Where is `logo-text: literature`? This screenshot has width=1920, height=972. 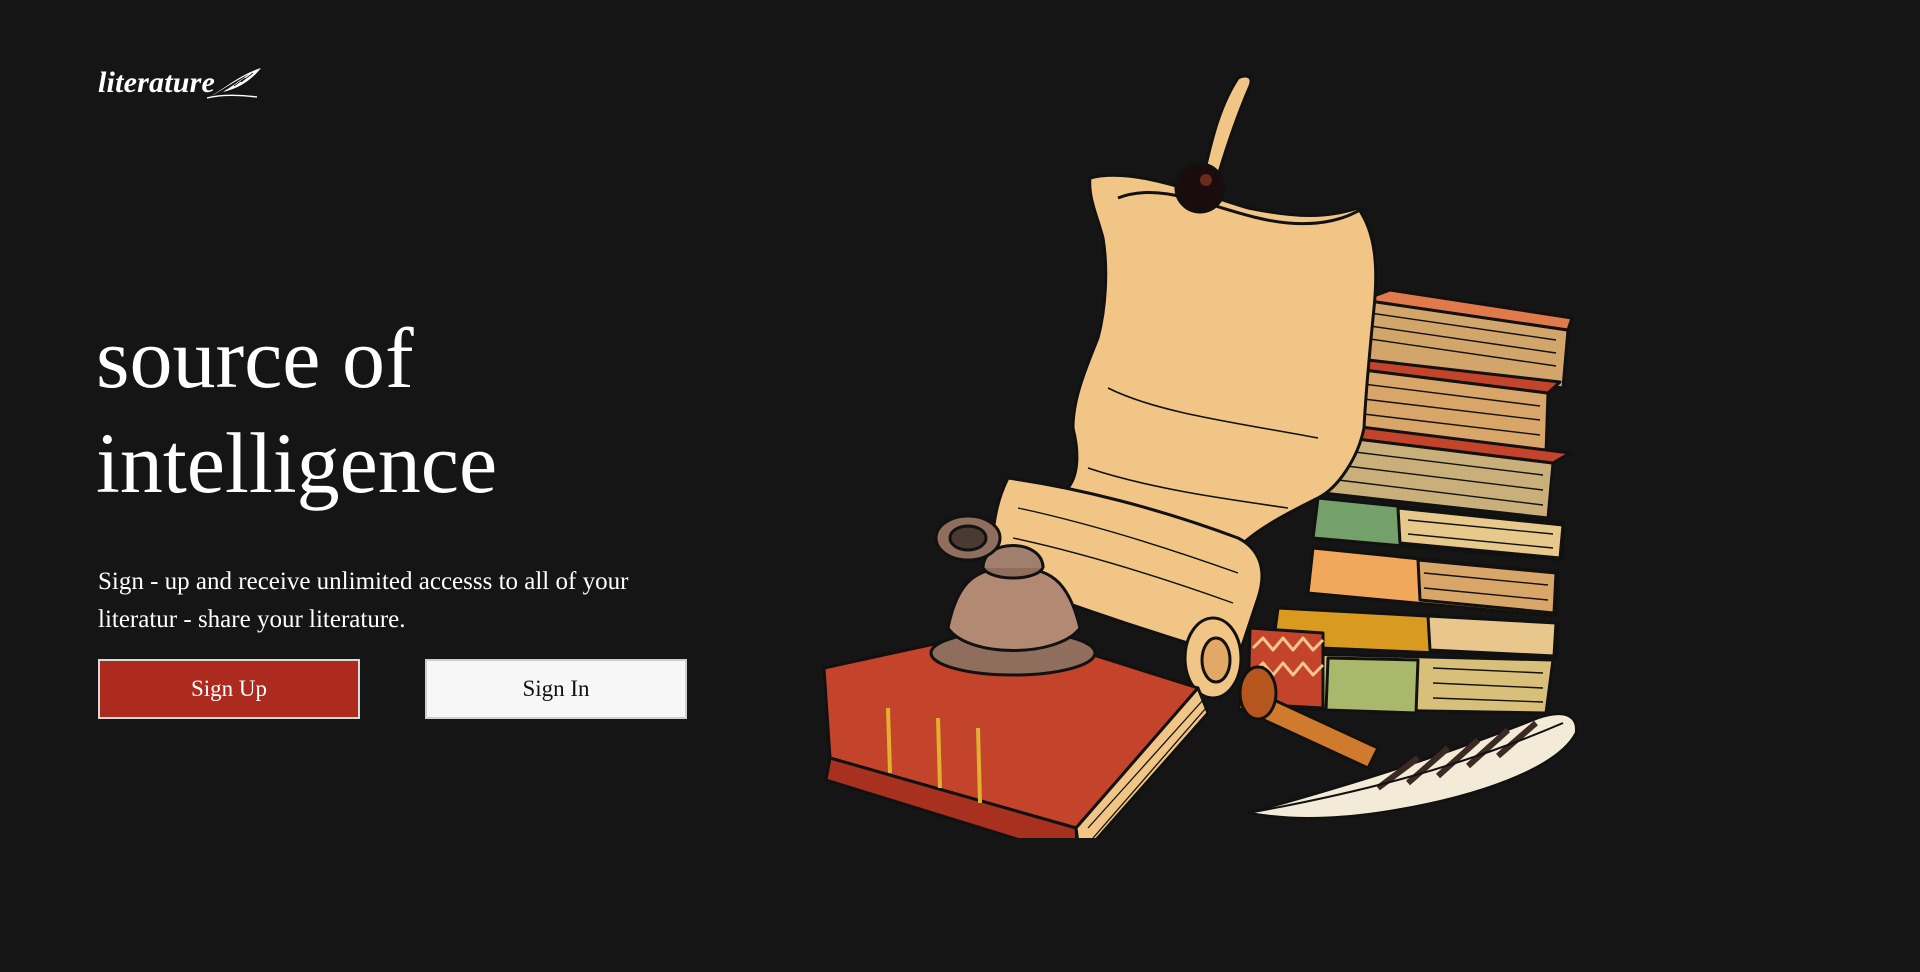 logo-text: literature is located at coordinates (157, 82).